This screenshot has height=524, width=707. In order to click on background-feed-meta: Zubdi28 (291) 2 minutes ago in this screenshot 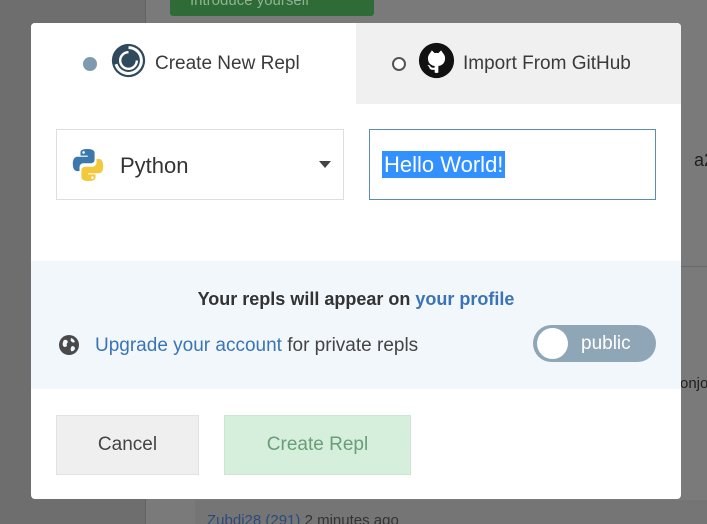, I will do `click(303, 518)`.